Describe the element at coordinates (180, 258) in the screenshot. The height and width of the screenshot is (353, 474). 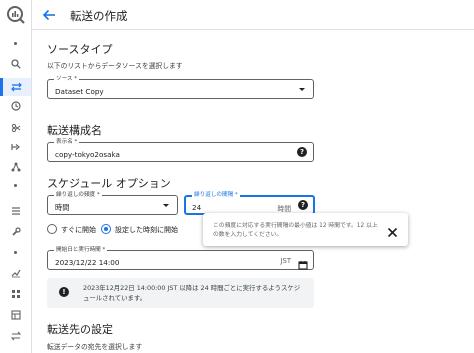
I see `start-datetime-field: 開始日と実行時間 * 2023/12/22 14:00 JST` at that location.